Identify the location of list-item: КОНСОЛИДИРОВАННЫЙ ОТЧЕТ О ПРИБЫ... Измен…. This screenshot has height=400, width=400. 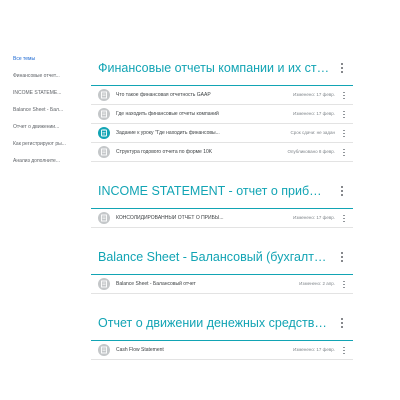
(222, 218).